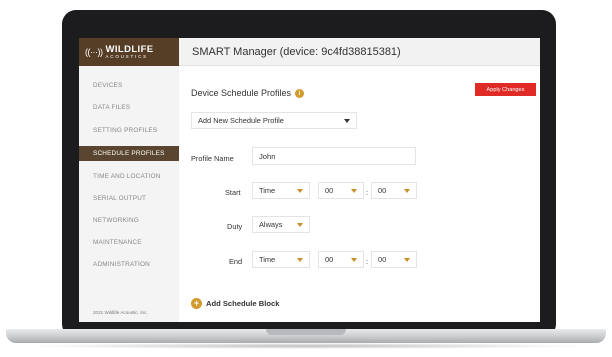 This screenshot has height=357, width=612. Describe the element at coordinates (271, 224) in the screenshot. I see `duty-value: Always` at that location.